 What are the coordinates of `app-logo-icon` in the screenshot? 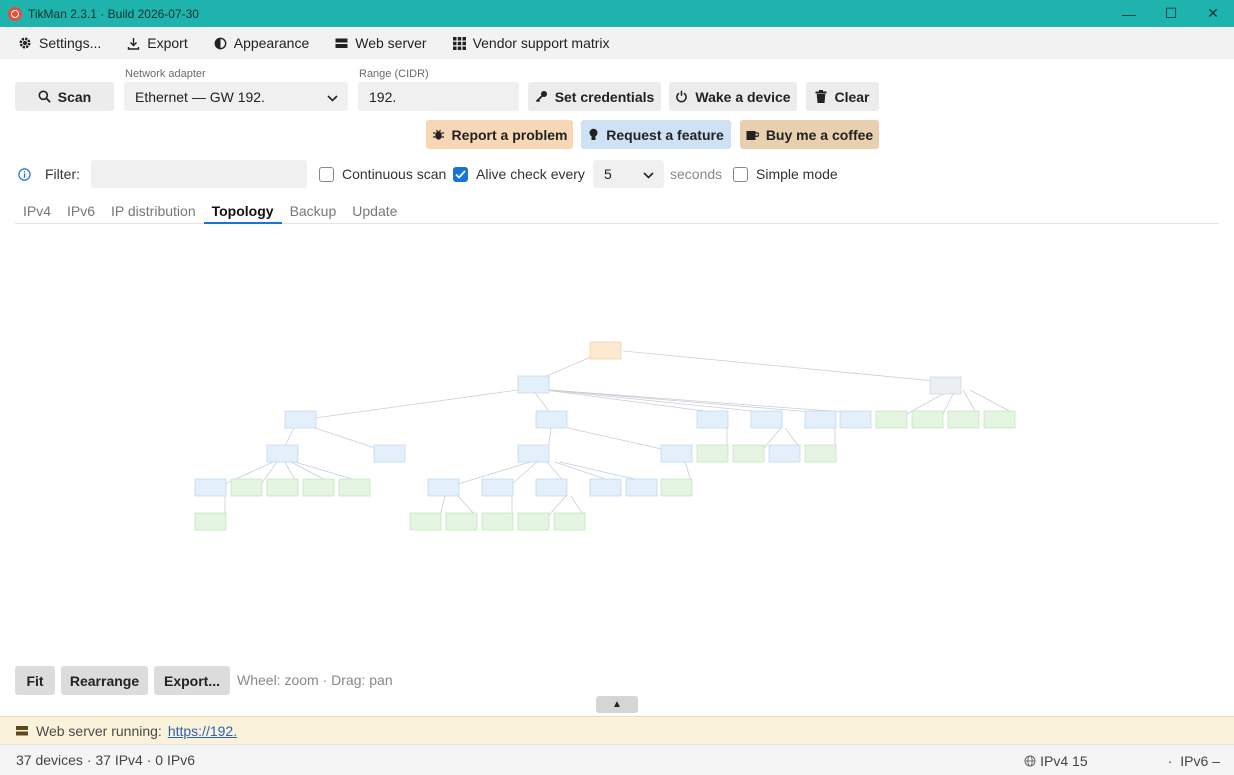 It's located at (15, 13).